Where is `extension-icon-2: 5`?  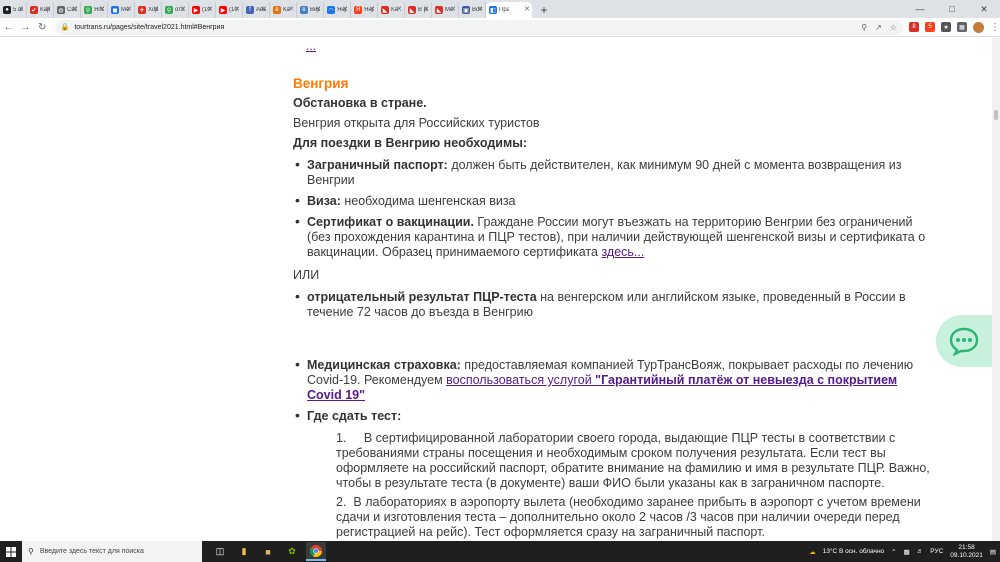 extension-icon-2: 5 is located at coordinates (930, 27).